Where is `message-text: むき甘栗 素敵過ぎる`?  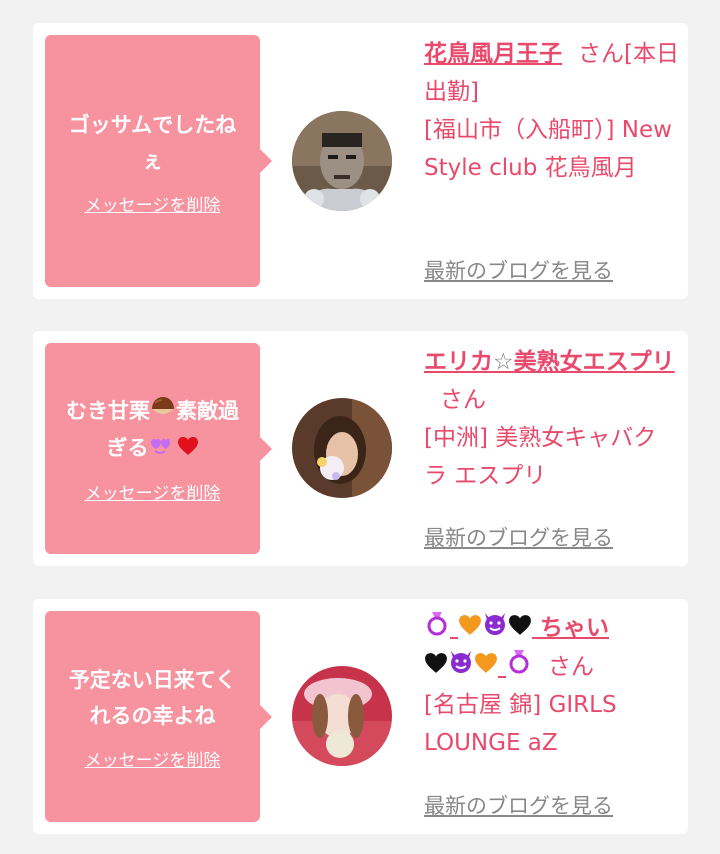
message-text: むき甘栗 素敵過ぎる is located at coordinates (152, 430).